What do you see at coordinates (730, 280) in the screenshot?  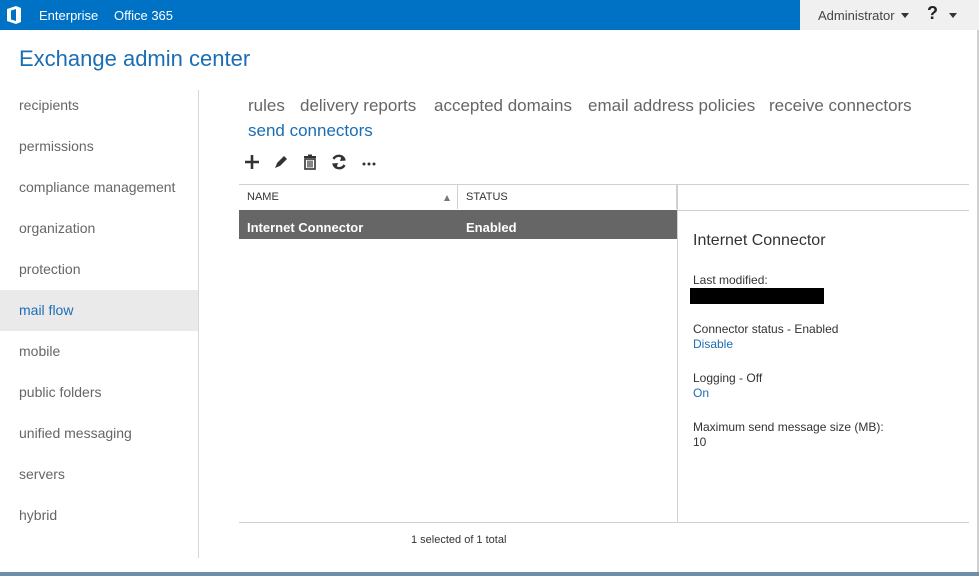 I see `last-modified-label: Last modified:` at bounding box center [730, 280].